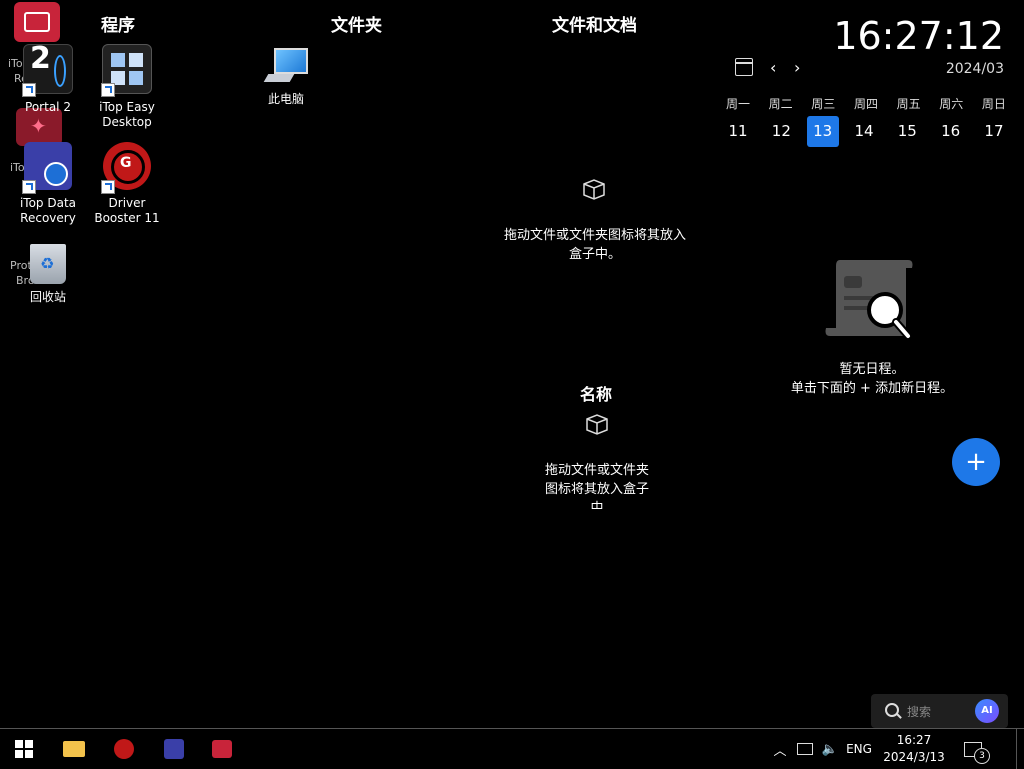 The image size is (1024, 769). What do you see at coordinates (872, 388) in the screenshot?
I see `empty-schedule-line2: 单击下面的 + 添加新日程。` at bounding box center [872, 388].